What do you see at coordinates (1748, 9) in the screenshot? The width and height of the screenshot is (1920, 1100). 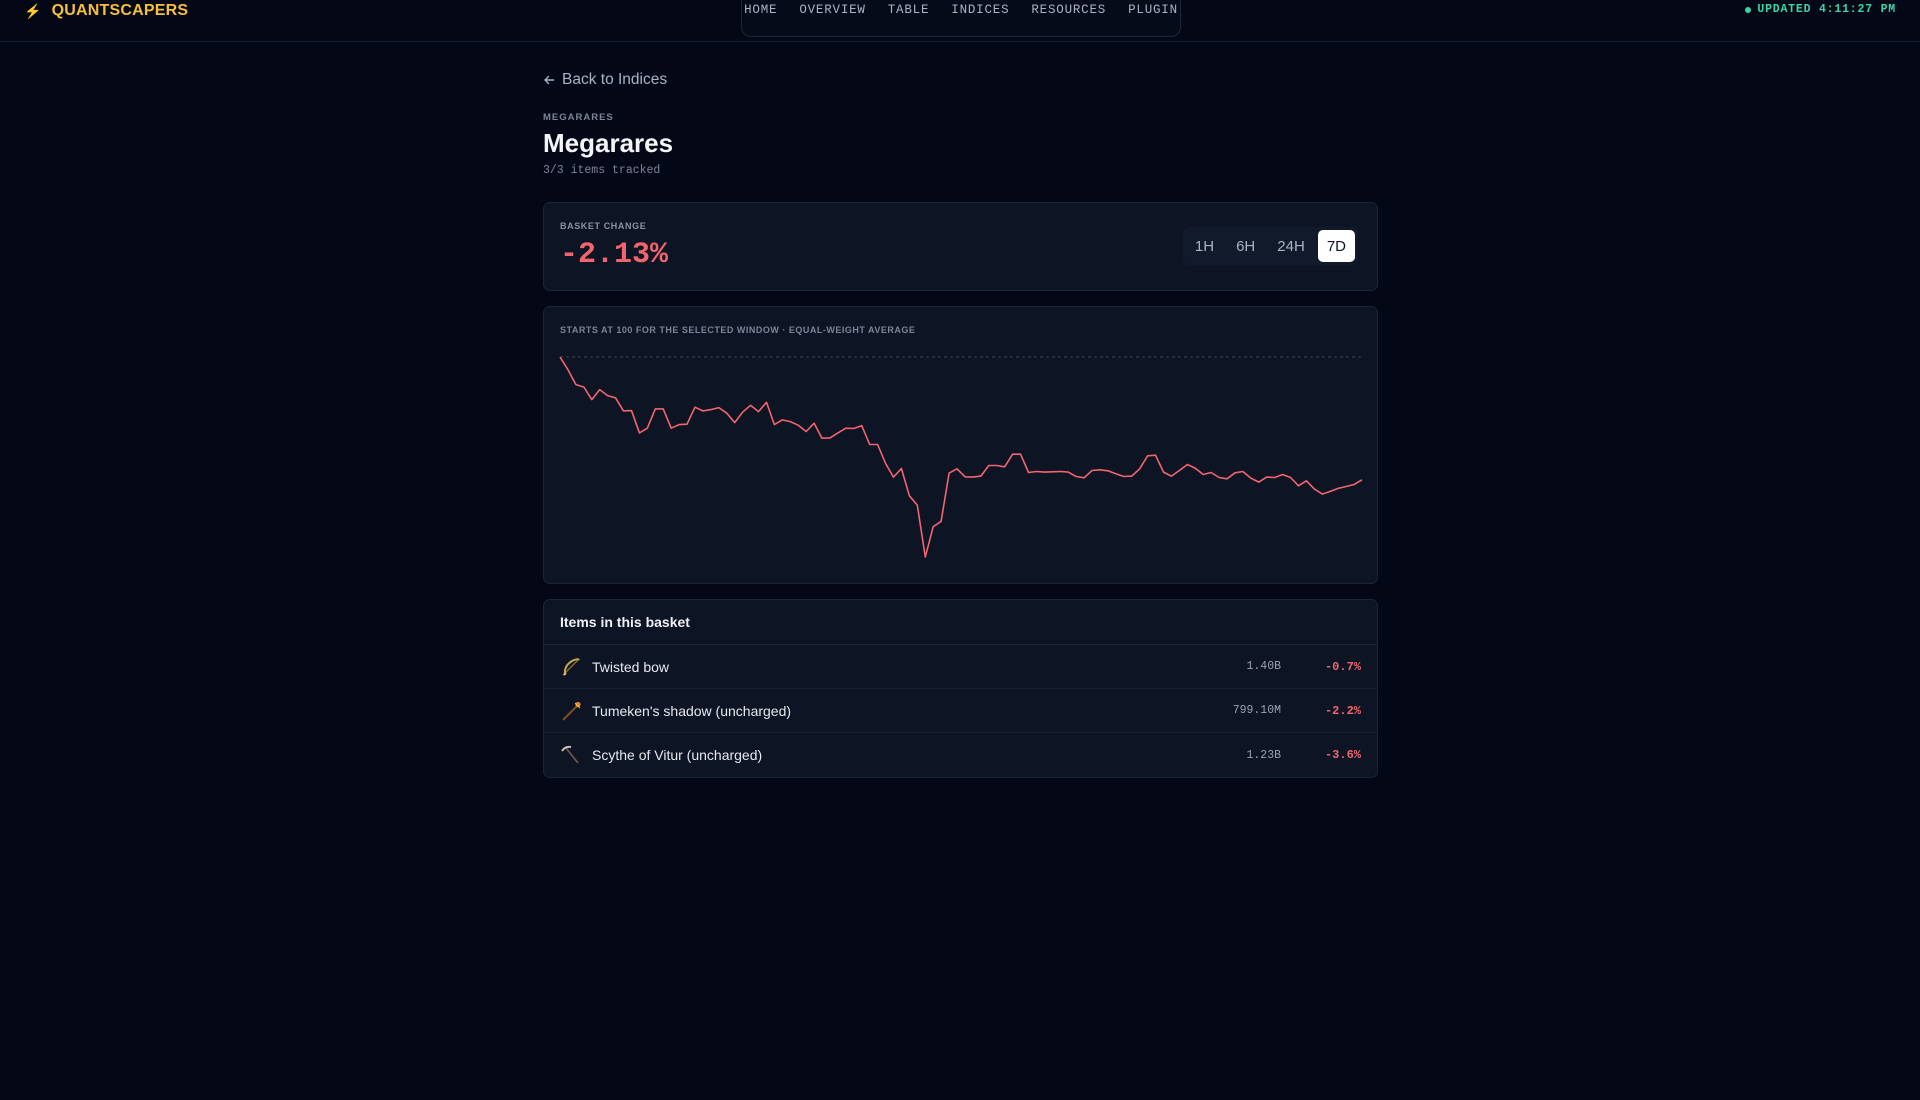 I see `live-dot-icon` at bounding box center [1748, 9].